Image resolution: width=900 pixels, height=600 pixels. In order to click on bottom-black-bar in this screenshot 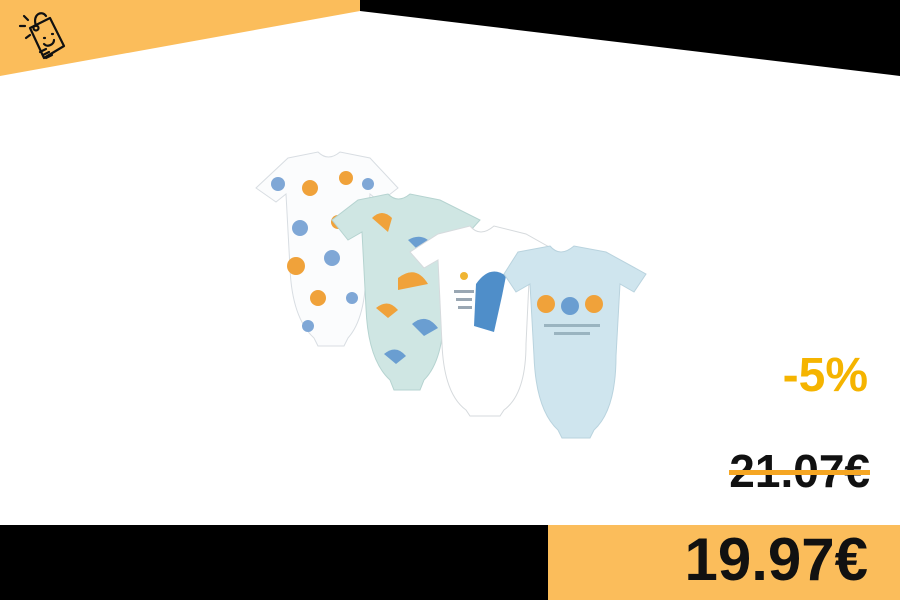, I will do `click(274, 562)`.